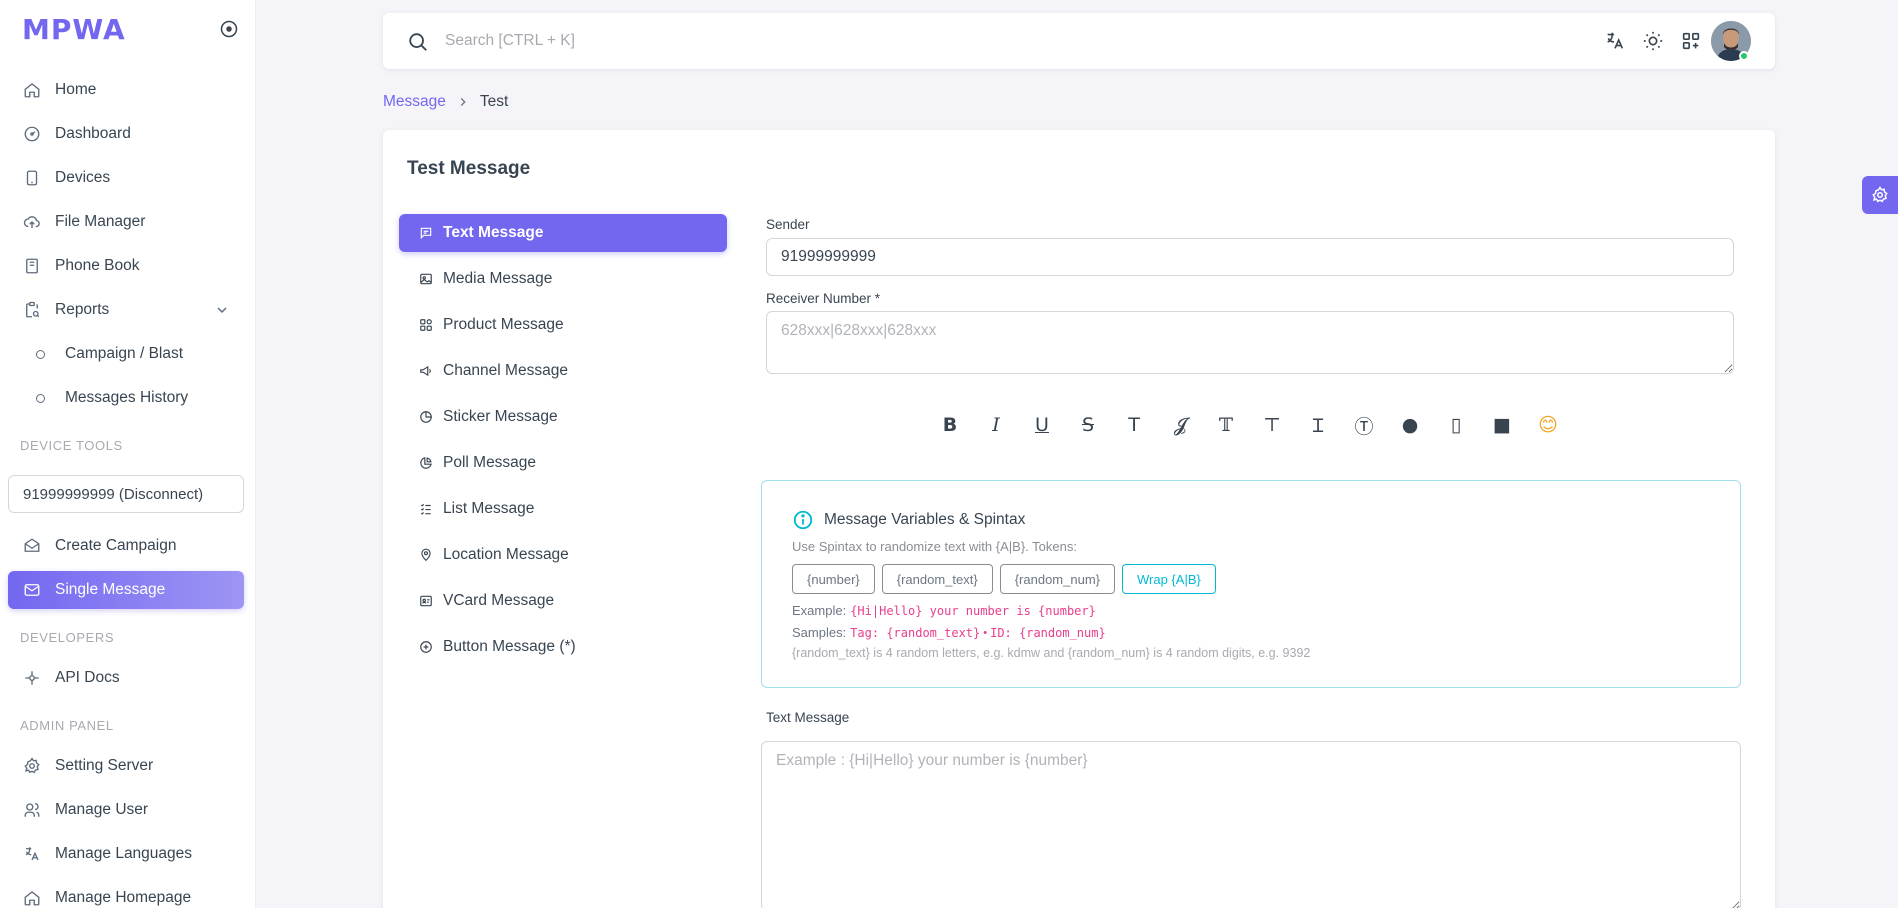 Image resolution: width=1898 pixels, height=908 pixels. Describe the element at coordinates (950, 425) in the screenshot. I see `bold-button: B` at that location.